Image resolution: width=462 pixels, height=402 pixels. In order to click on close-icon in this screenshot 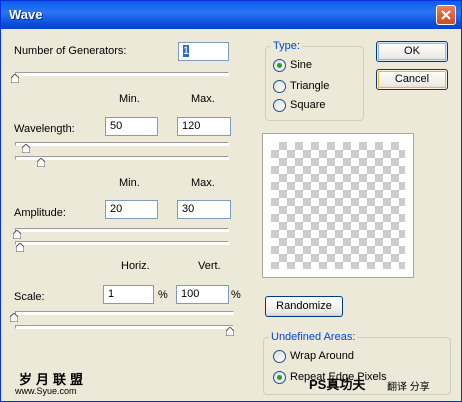, I will do `click(446, 15)`.